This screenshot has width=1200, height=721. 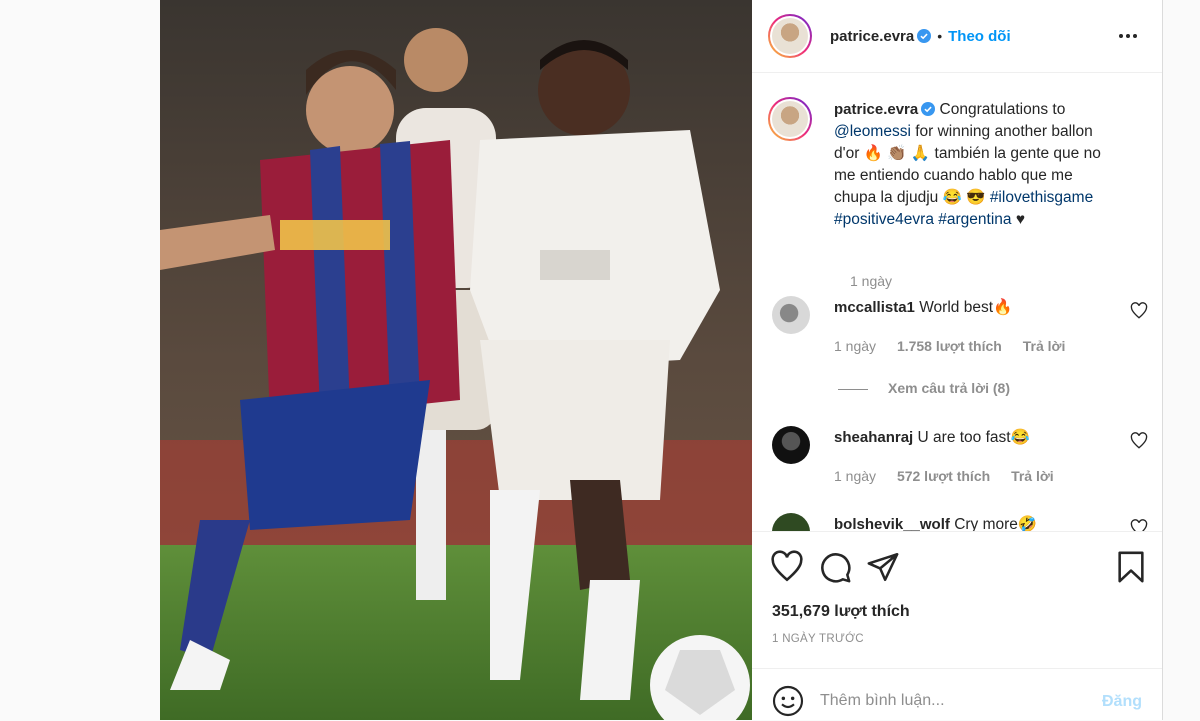 I want to click on caption-line: Congratulations to, so click(x=1002, y=109).